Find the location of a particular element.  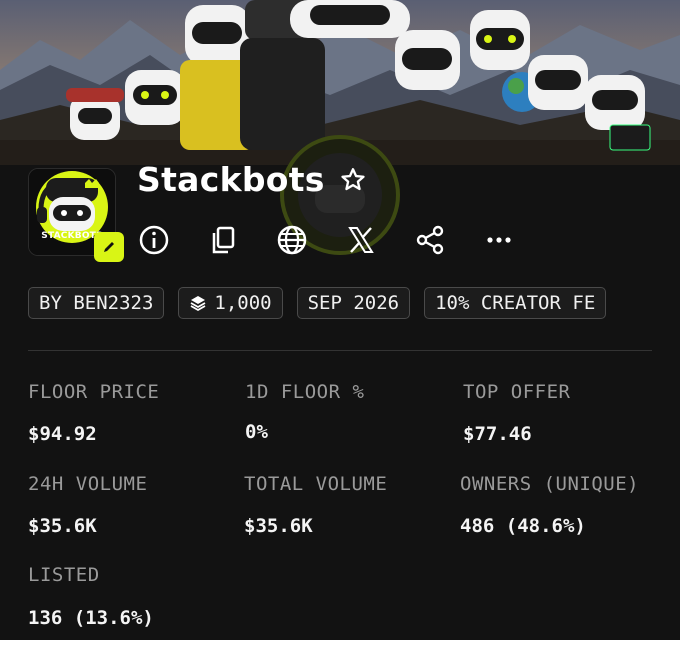

date-chip-label: SEP 2026 is located at coordinates (353, 303).